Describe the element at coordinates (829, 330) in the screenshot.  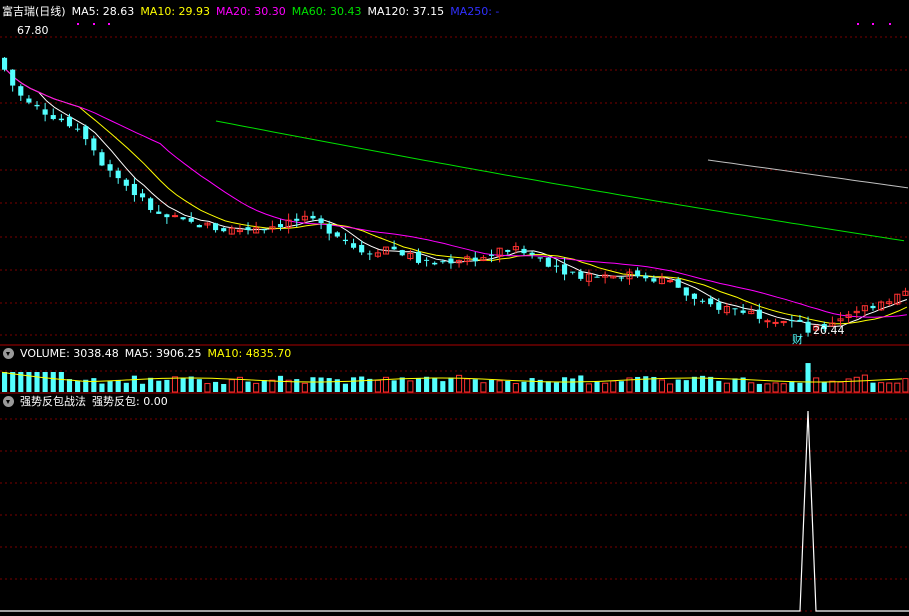
I see `low-price-label: 20.44` at that location.